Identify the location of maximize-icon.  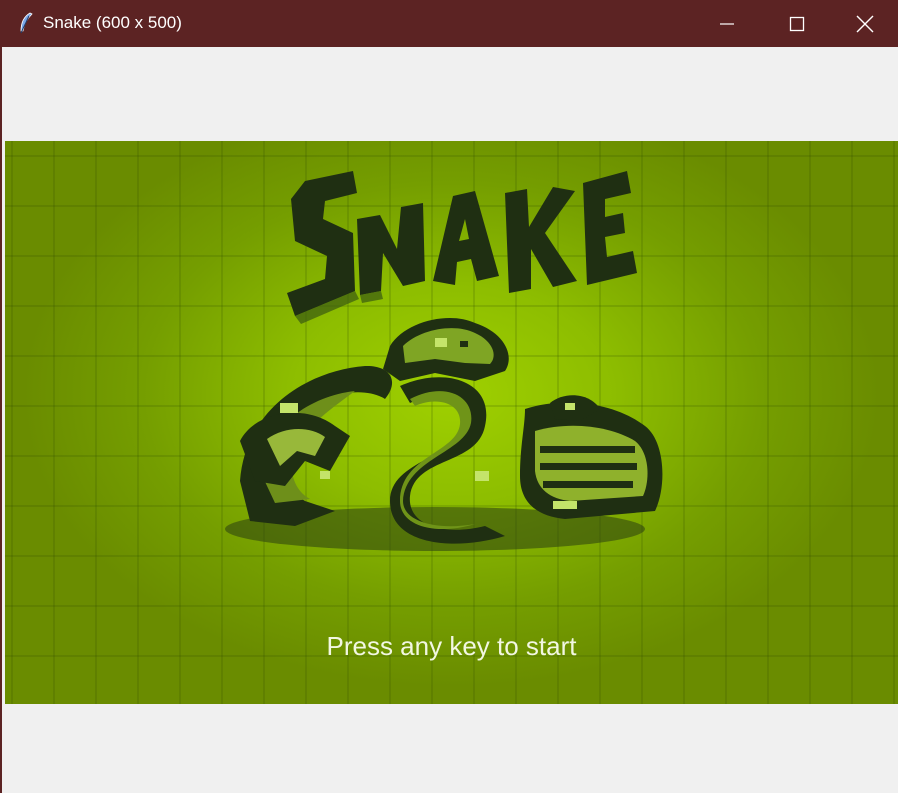
(797, 23).